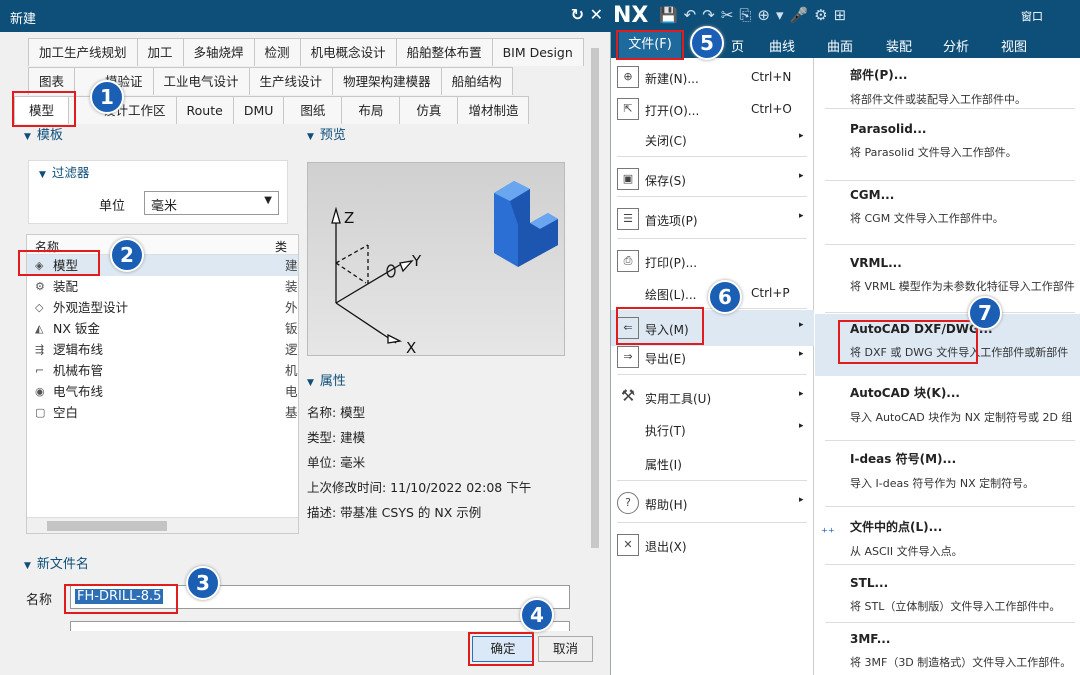 The height and width of the screenshot is (675, 1080). Describe the element at coordinates (211, 203) in the screenshot. I see `unit-select: 毫米 ▼` at that location.